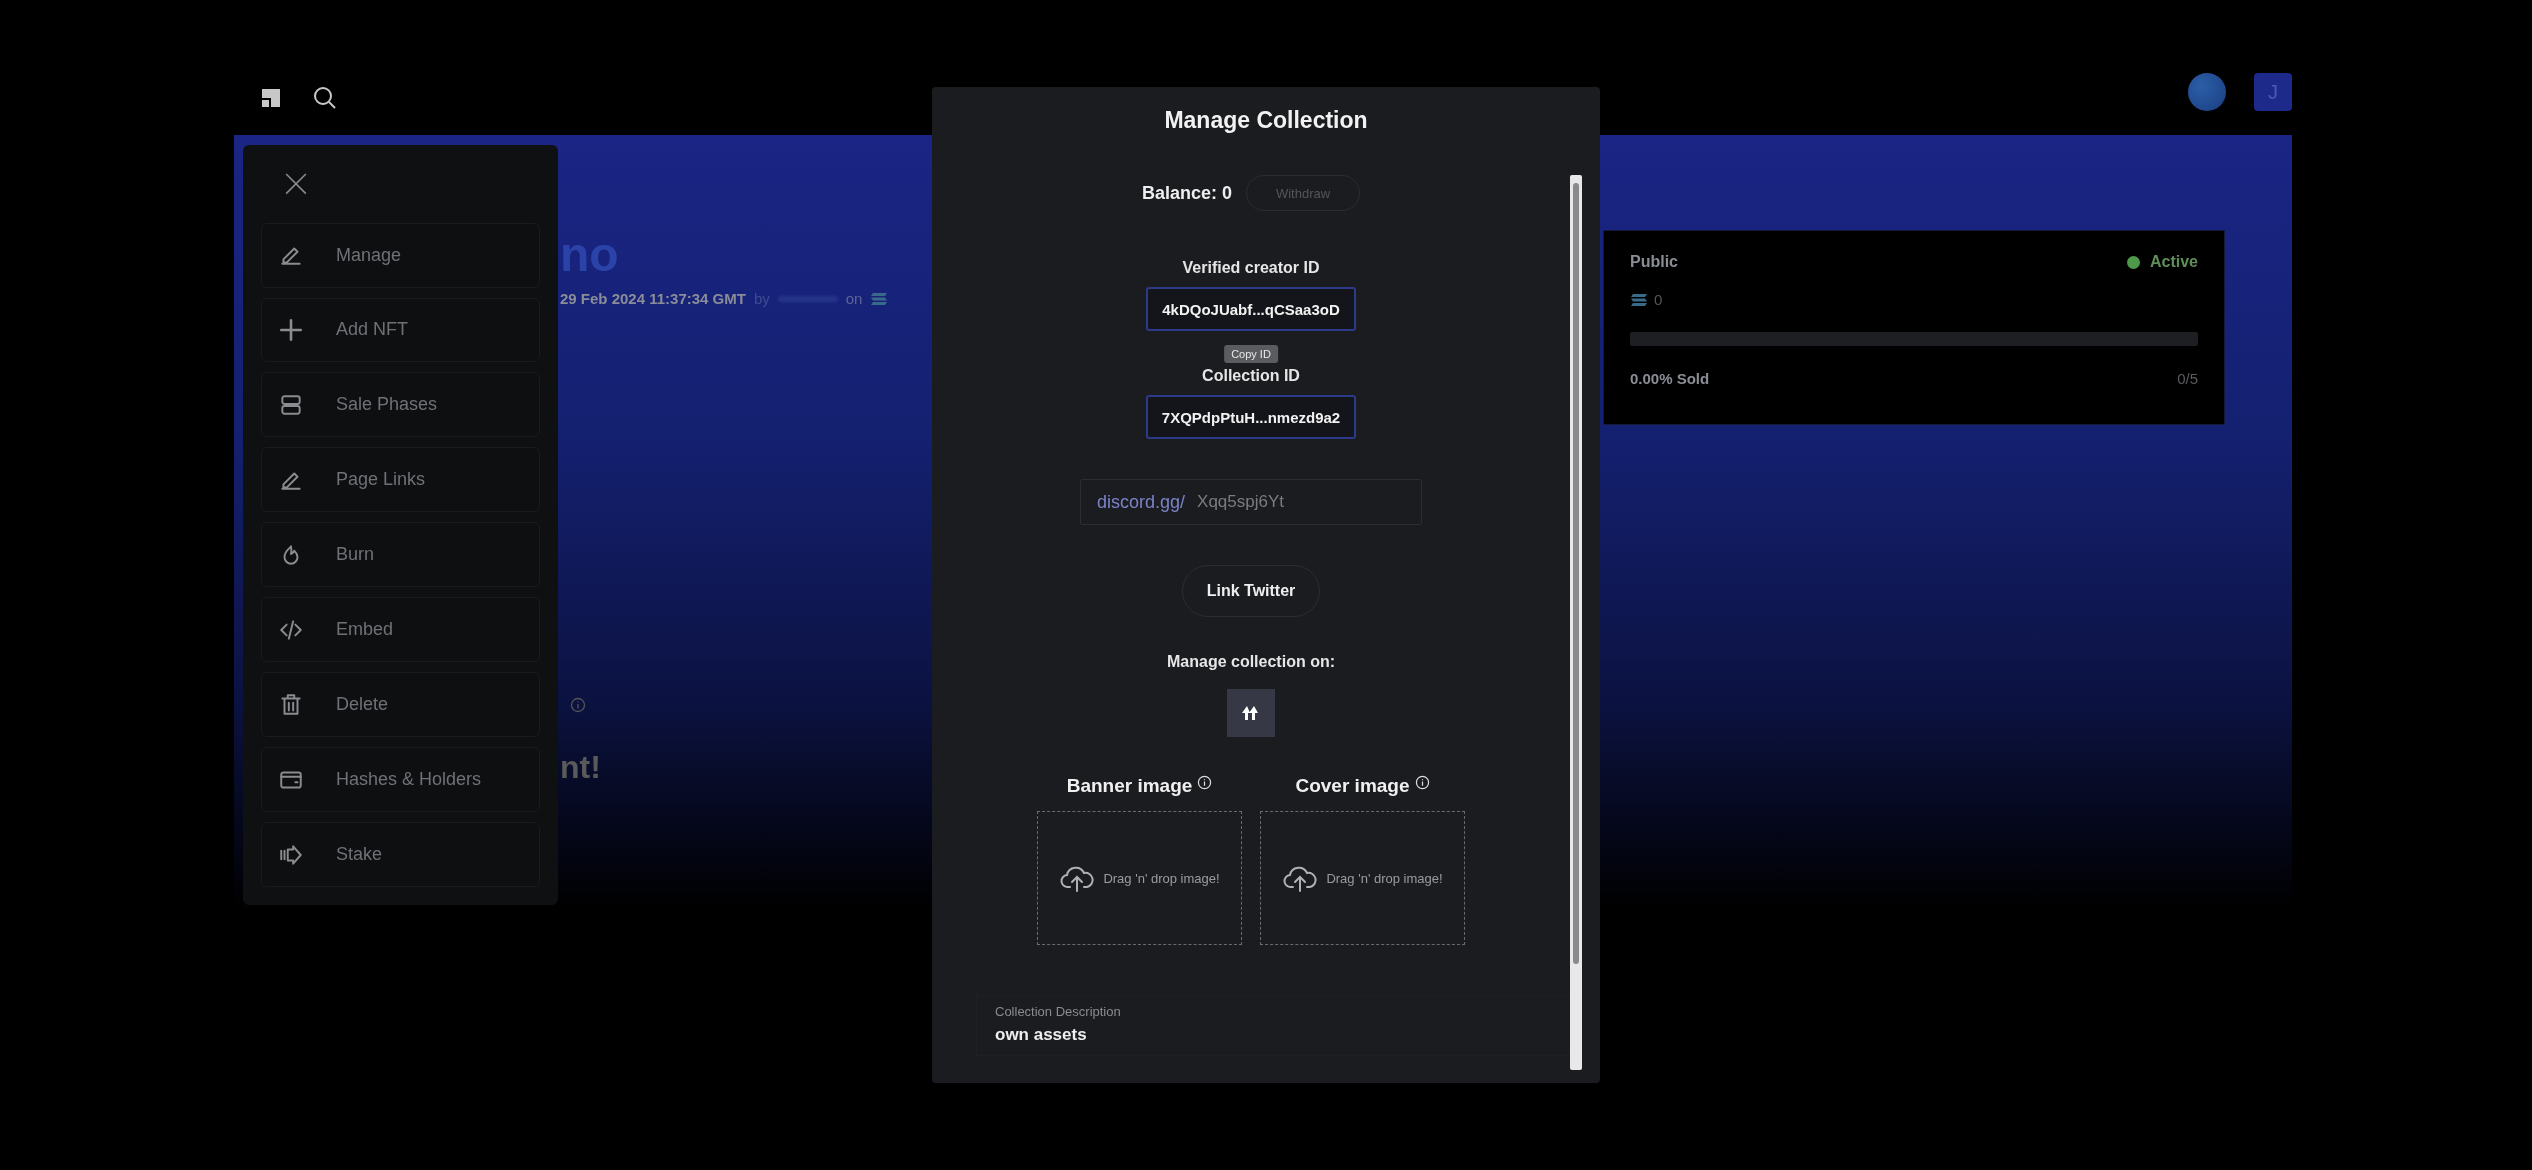 Image resolution: width=2532 pixels, height=1170 pixels. Describe the element at coordinates (400, 705) in the screenshot. I see `menu-item: Delete` at that location.